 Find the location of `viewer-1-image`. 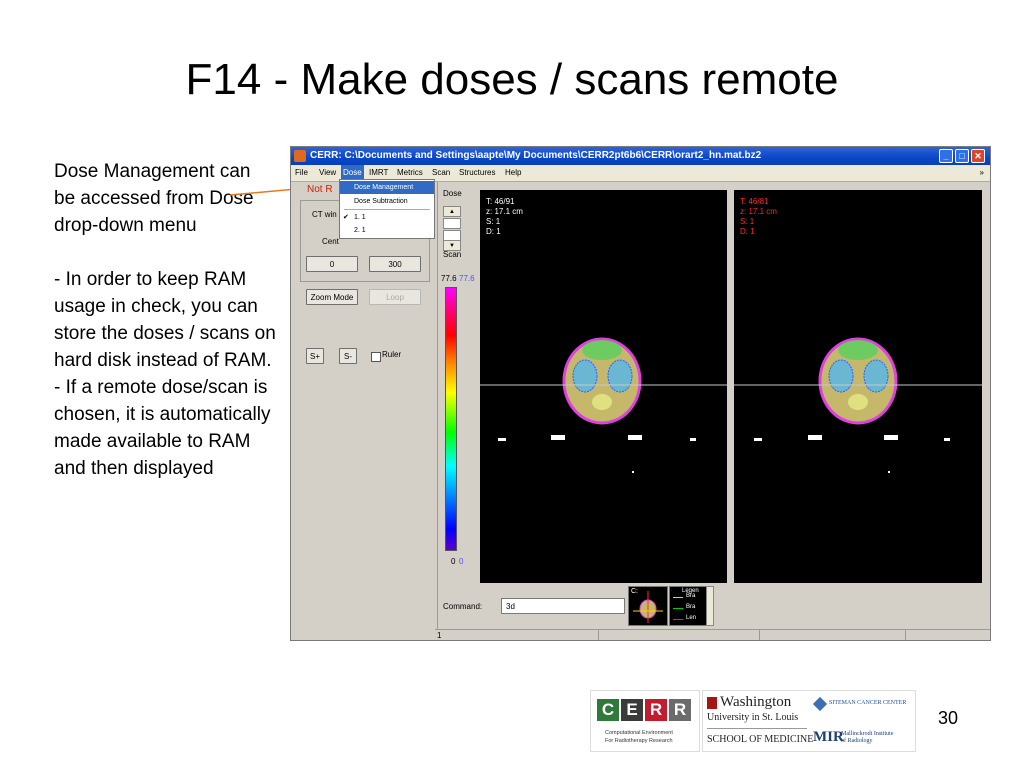

viewer-1-image is located at coordinates (603, 405).